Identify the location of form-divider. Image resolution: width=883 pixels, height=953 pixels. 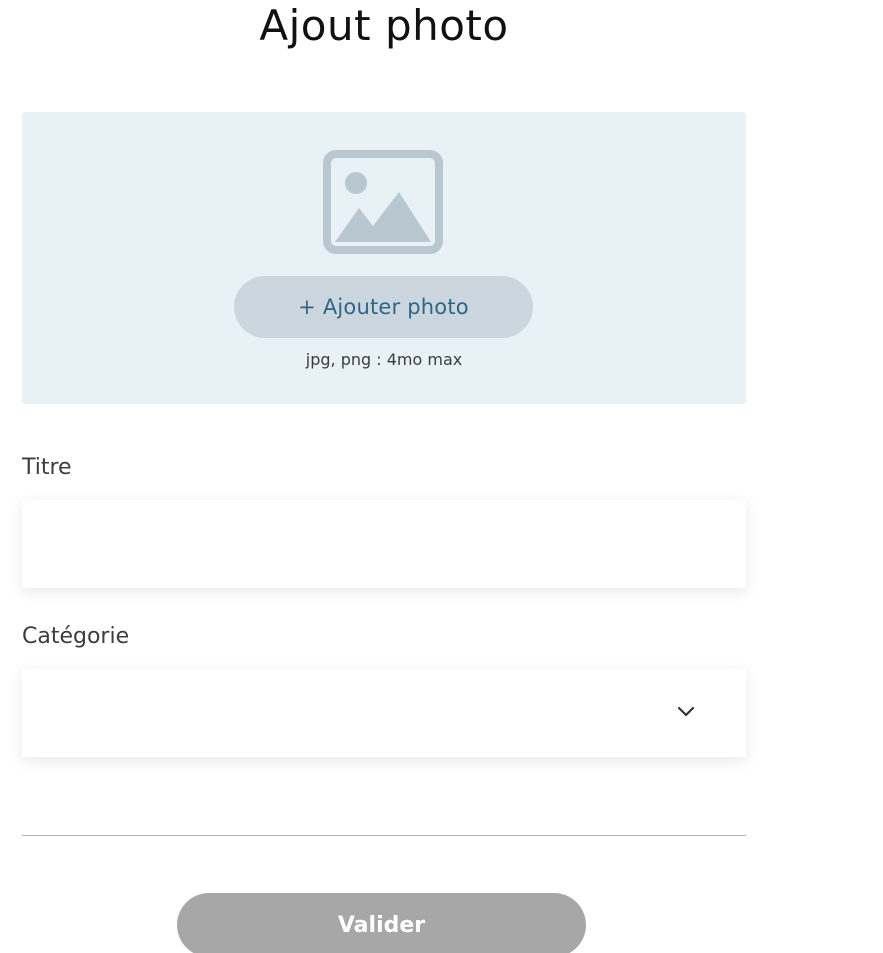
(384, 835).